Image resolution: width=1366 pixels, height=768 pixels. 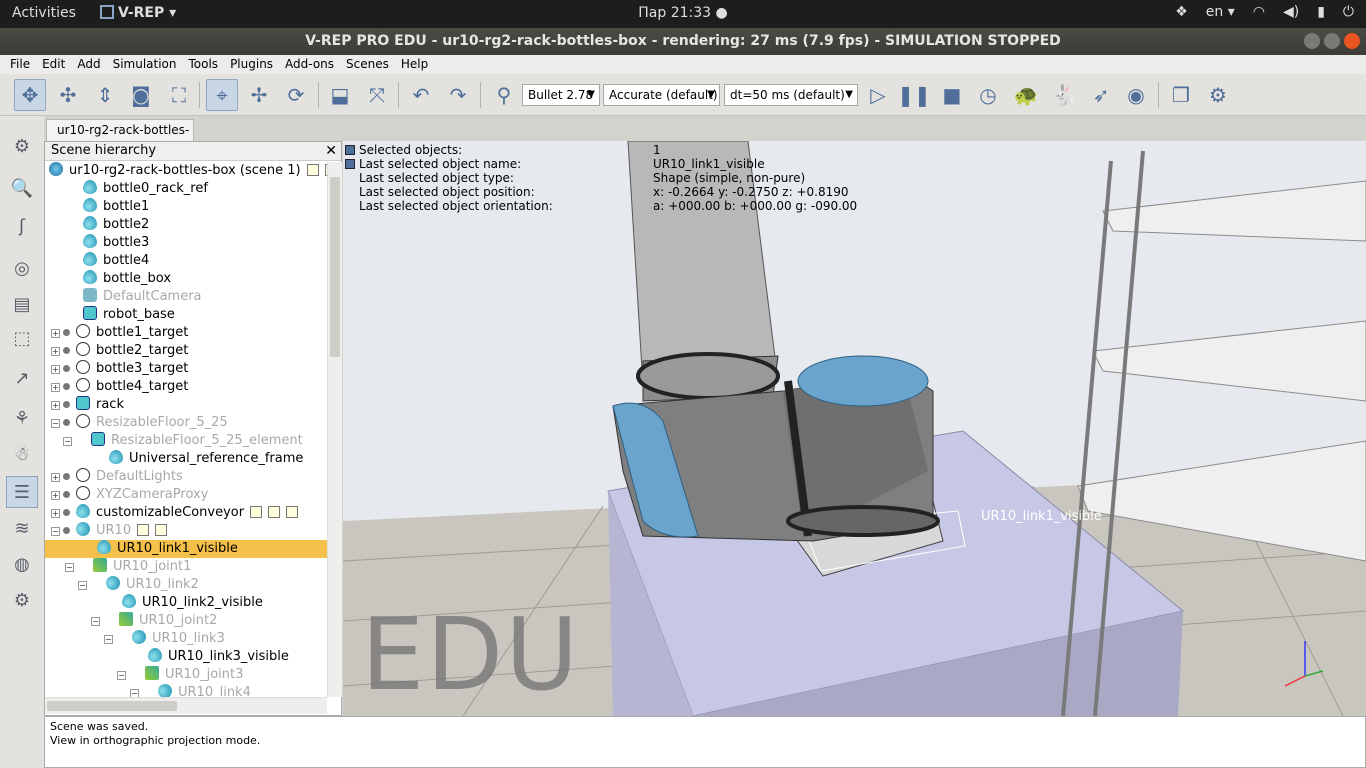 I want to click on undo-icon: ↶, so click(x=421, y=95).